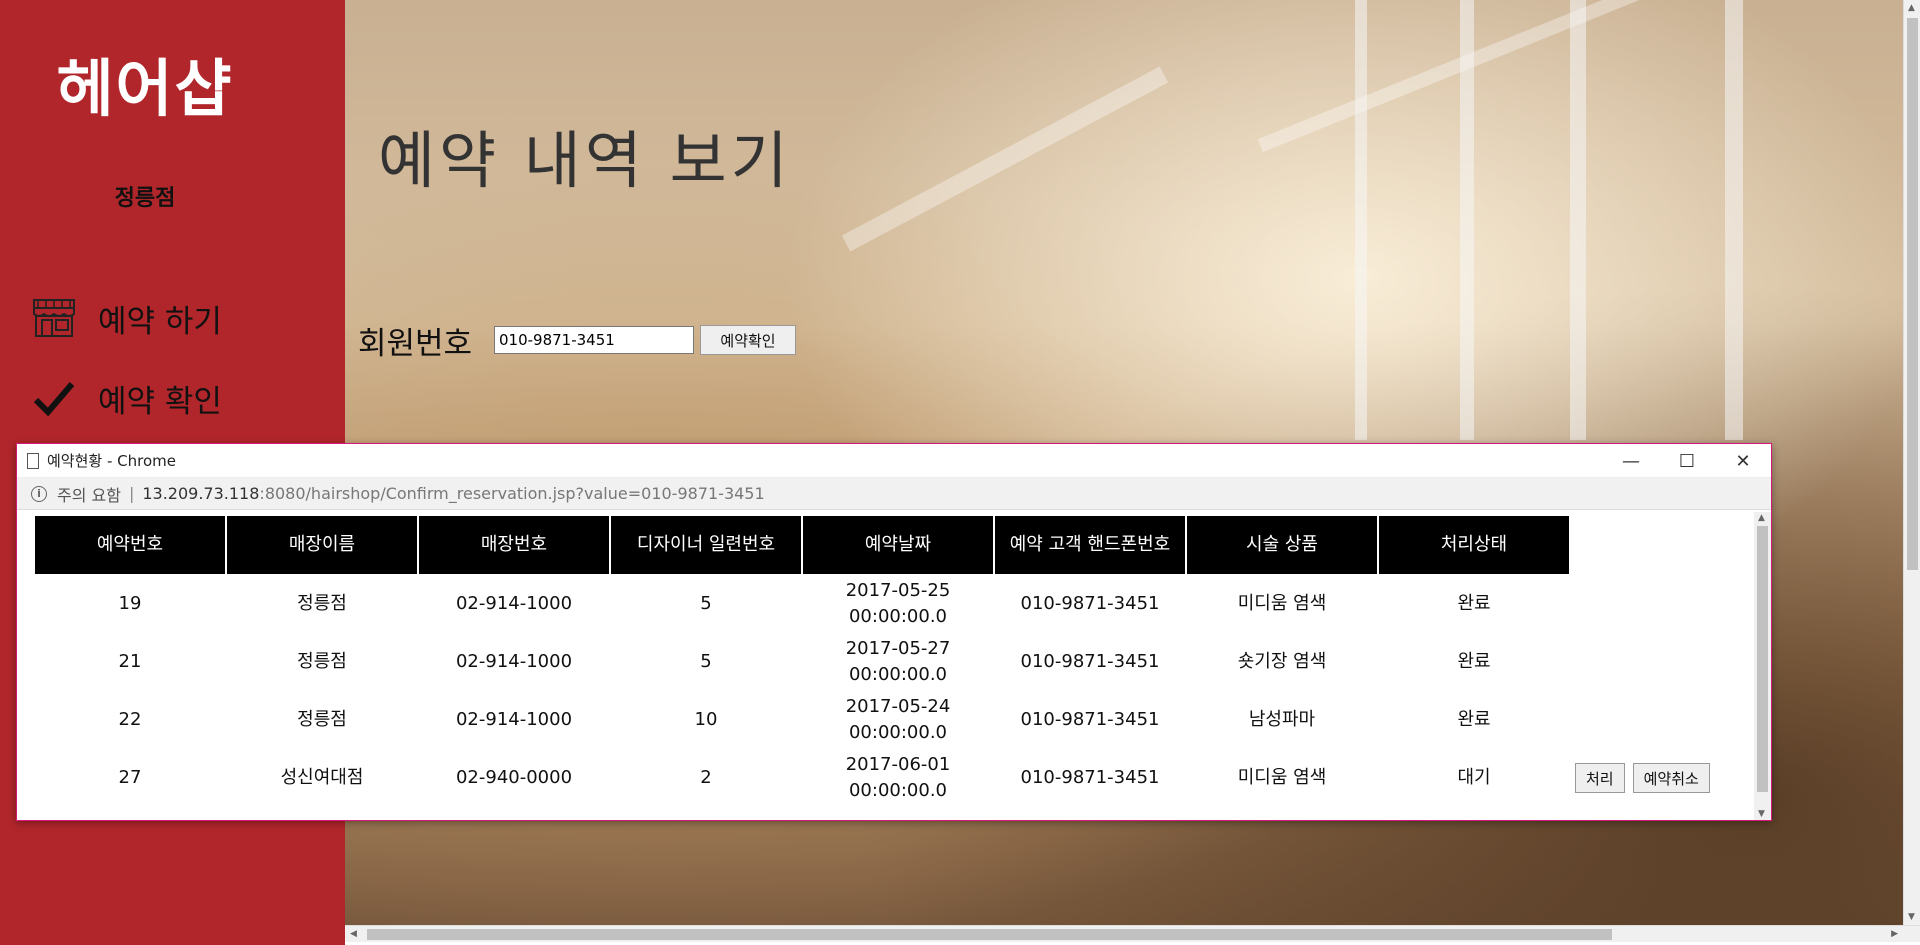 The width and height of the screenshot is (1920, 945). What do you see at coordinates (89, 495) in the screenshot?
I see `security-warning: 주의 요함` at bounding box center [89, 495].